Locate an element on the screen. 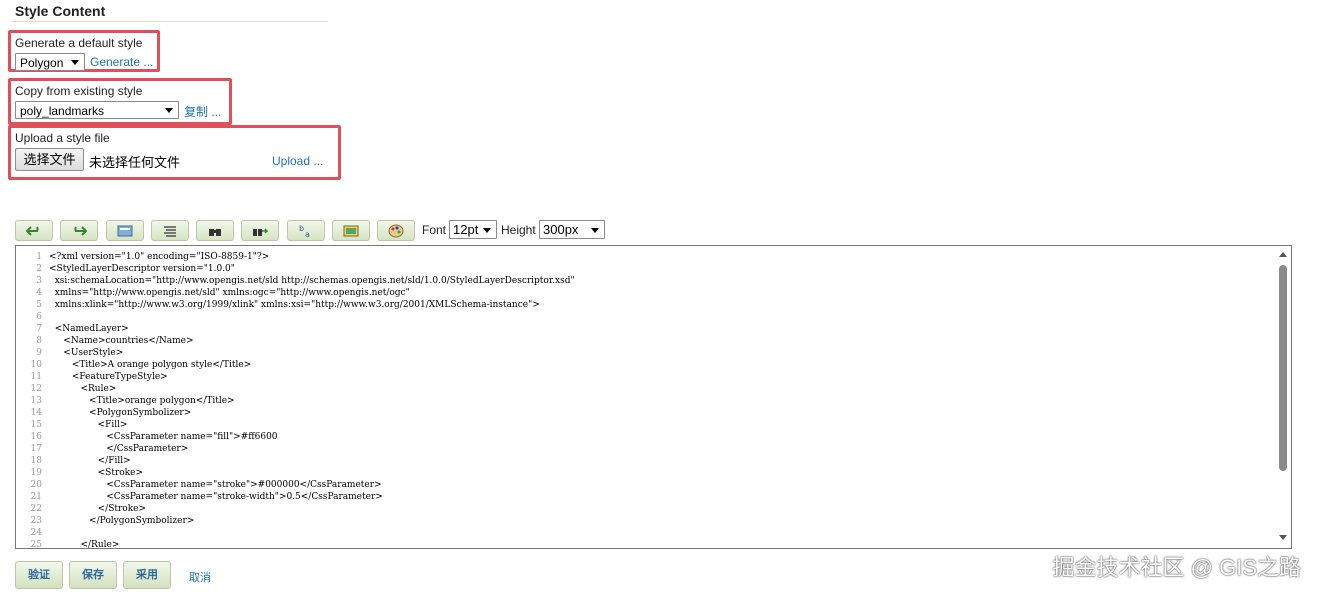  choose-file-button: 选择文件 is located at coordinates (49, 159).